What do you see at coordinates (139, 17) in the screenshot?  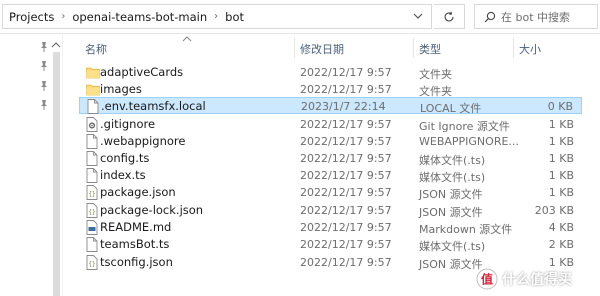 I see `breadcrumb-openai-teams-bot-main: openai-teams-bot-main` at bounding box center [139, 17].